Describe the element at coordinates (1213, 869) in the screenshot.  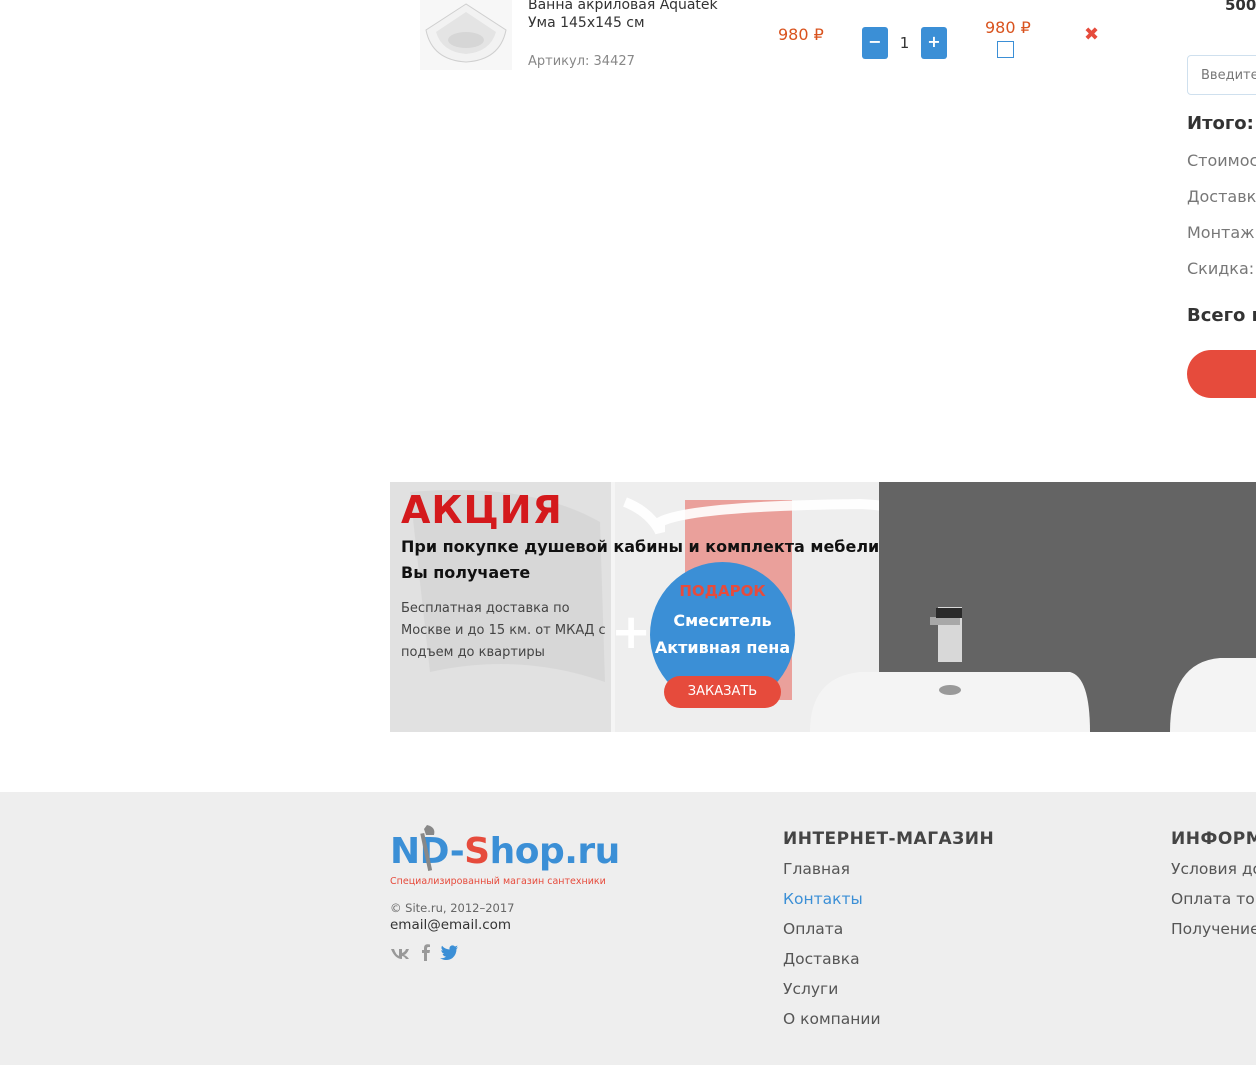
I see `footer-link-terms: Условия до` at that location.